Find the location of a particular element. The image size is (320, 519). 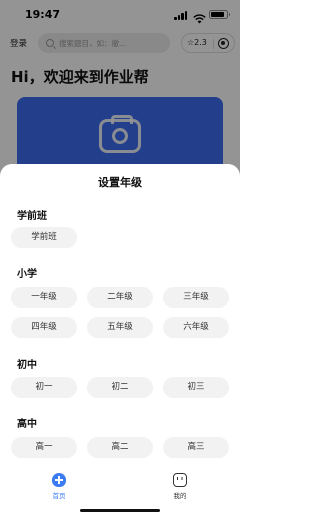

tab-mine: 我的 is located at coordinates (180, 495).